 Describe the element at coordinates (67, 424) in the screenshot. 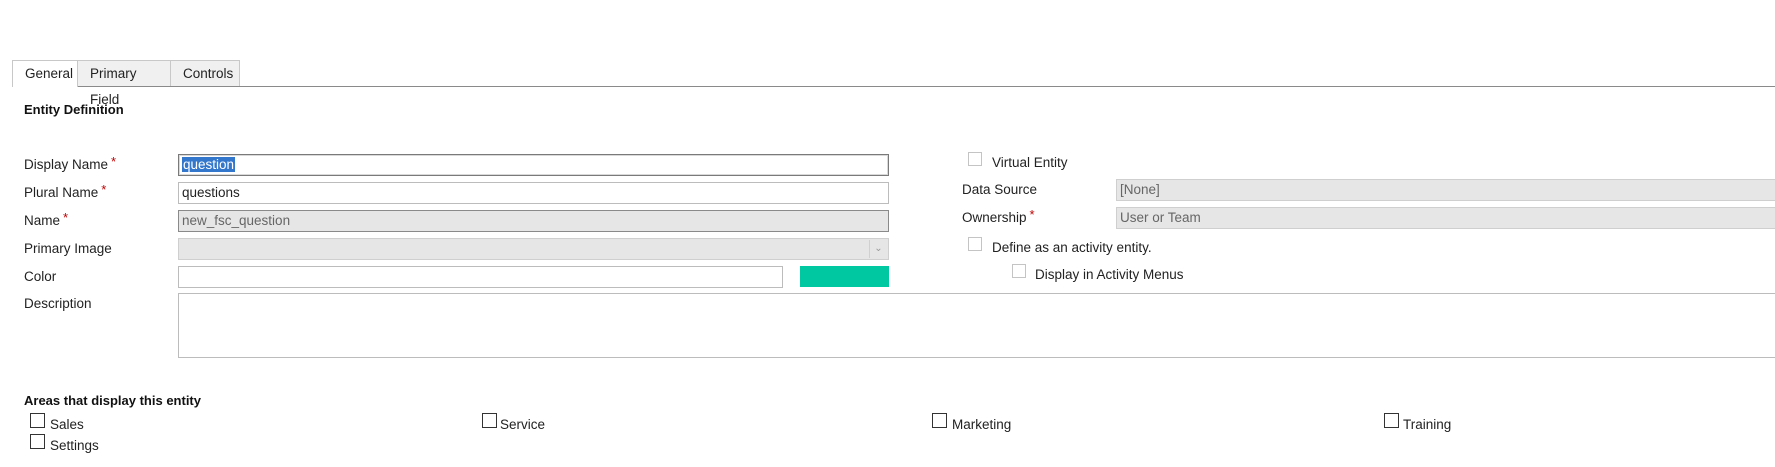

I see `area-sales-label: Sales` at that location.